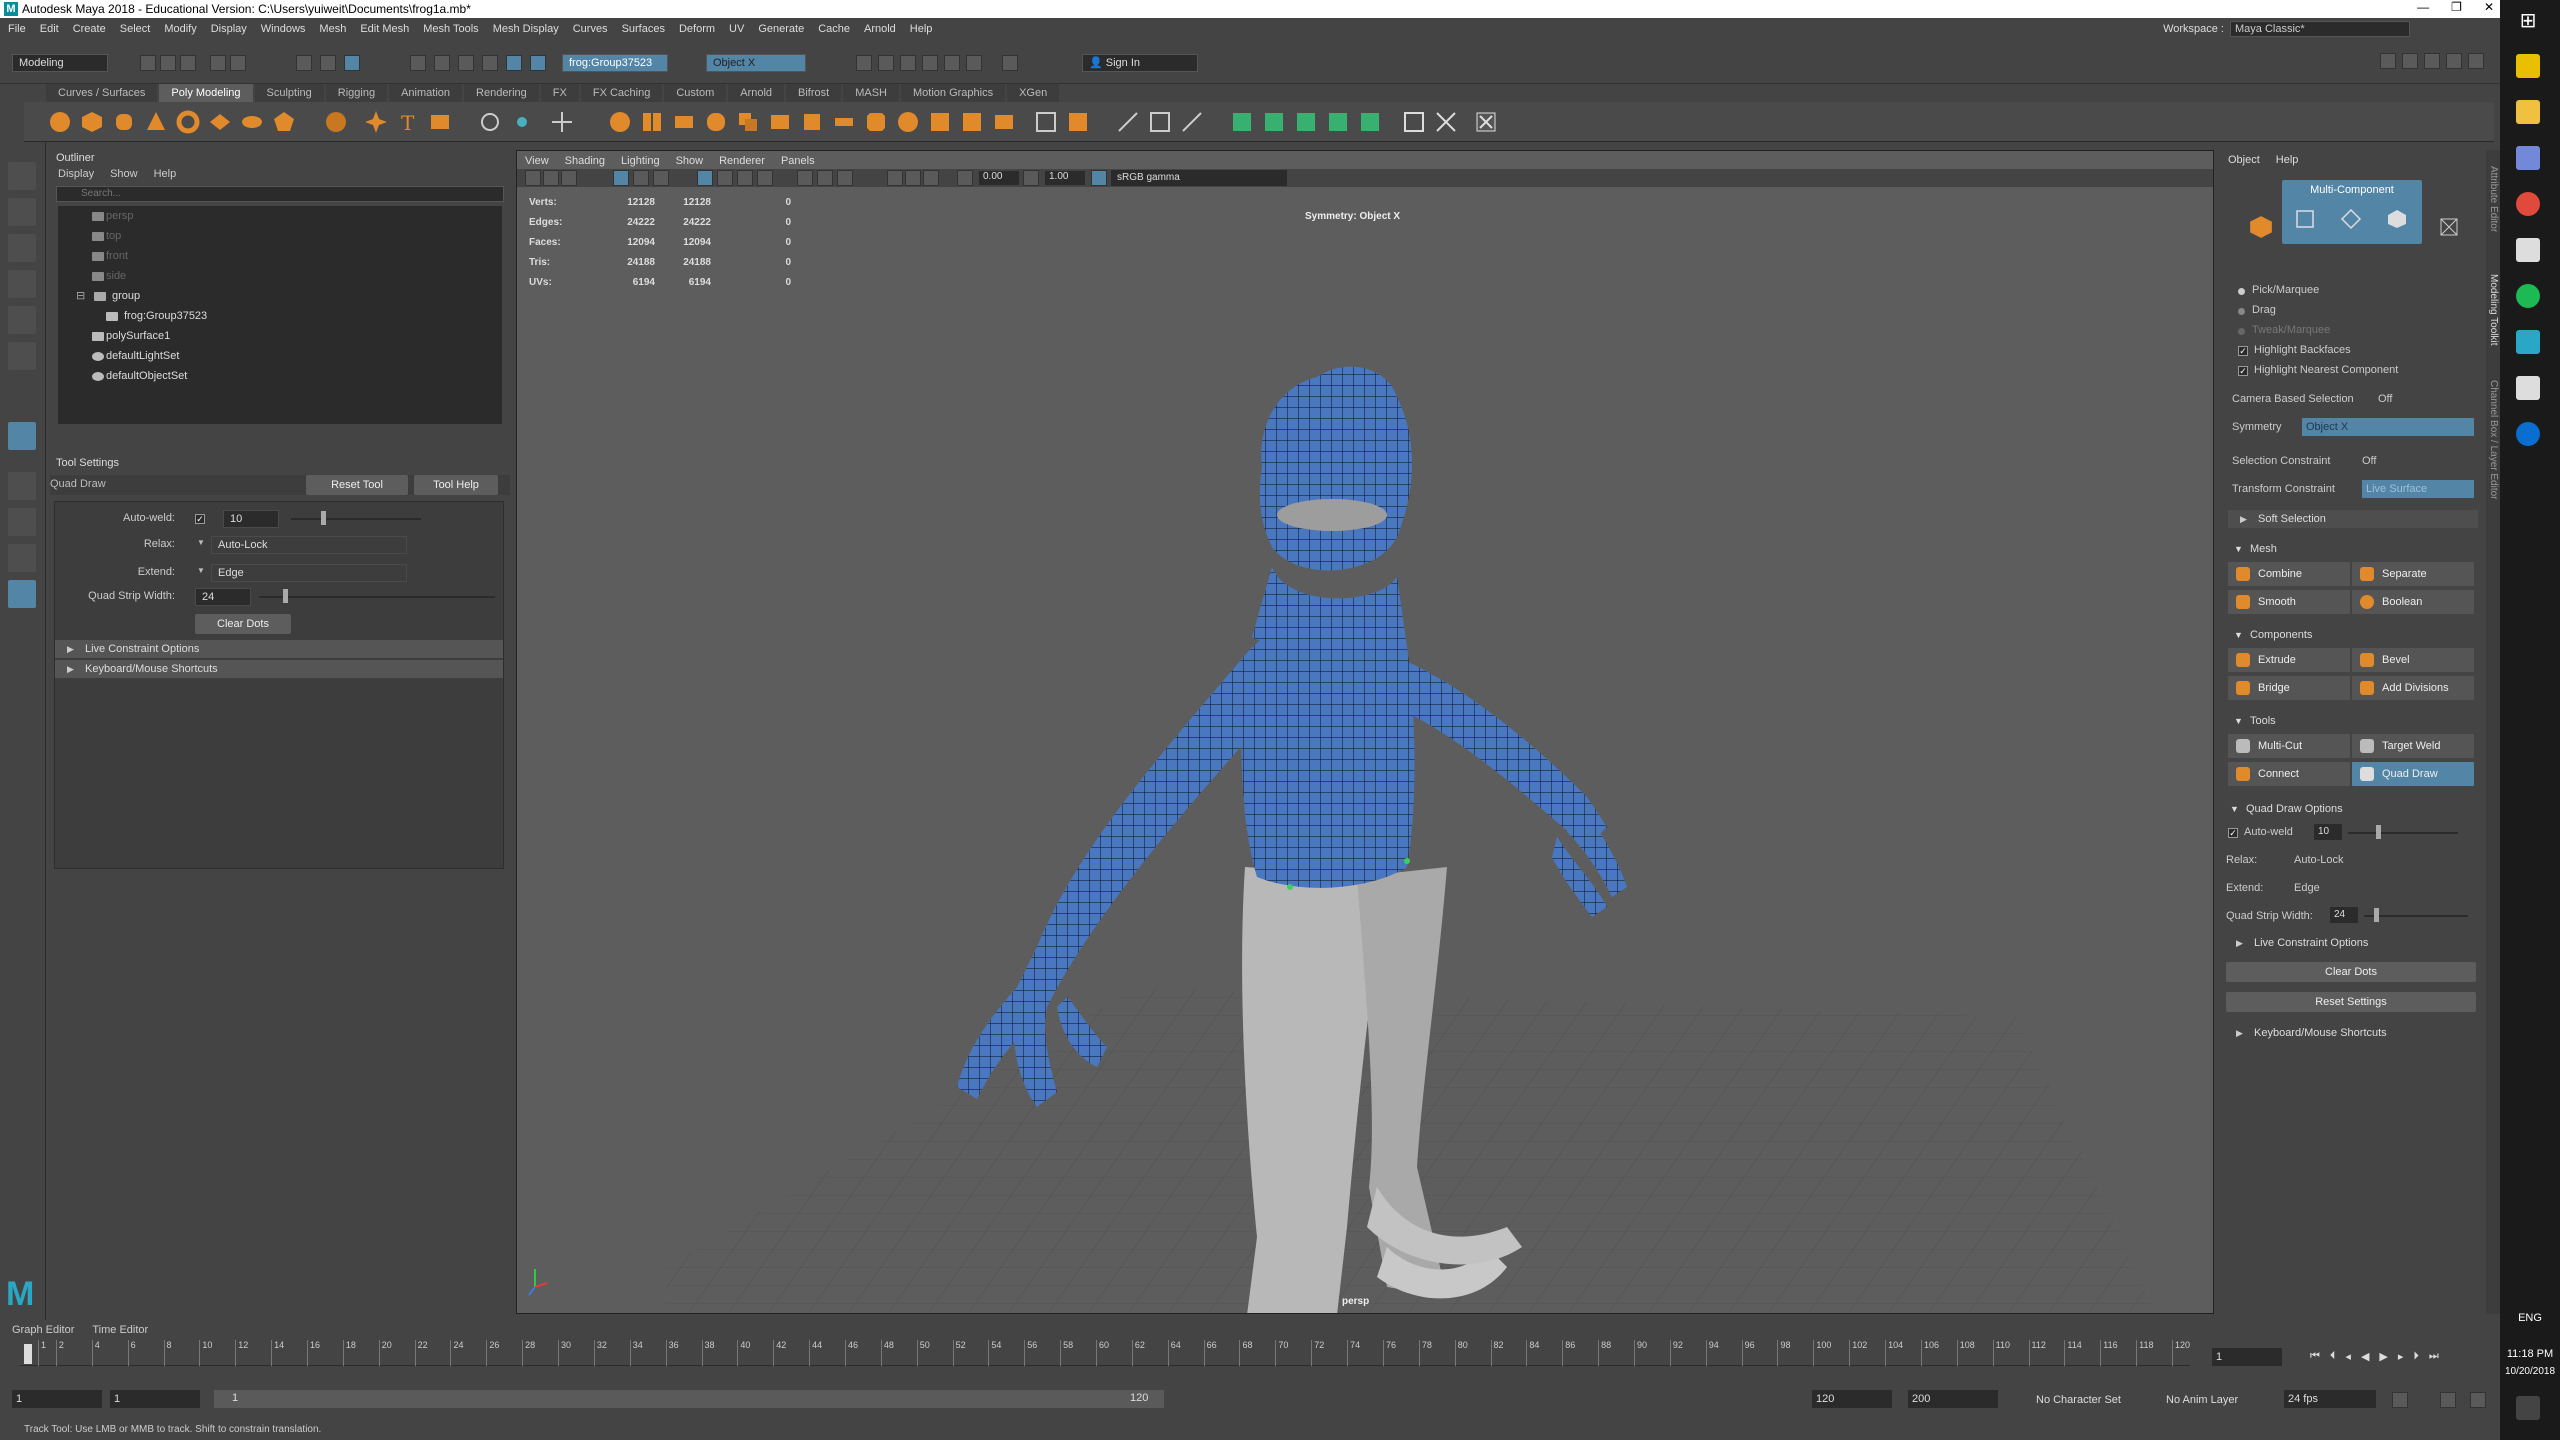  Describe the element at coordinates (251, 519) in the screenshot. I see `auto-weld-field: 10` at that location.